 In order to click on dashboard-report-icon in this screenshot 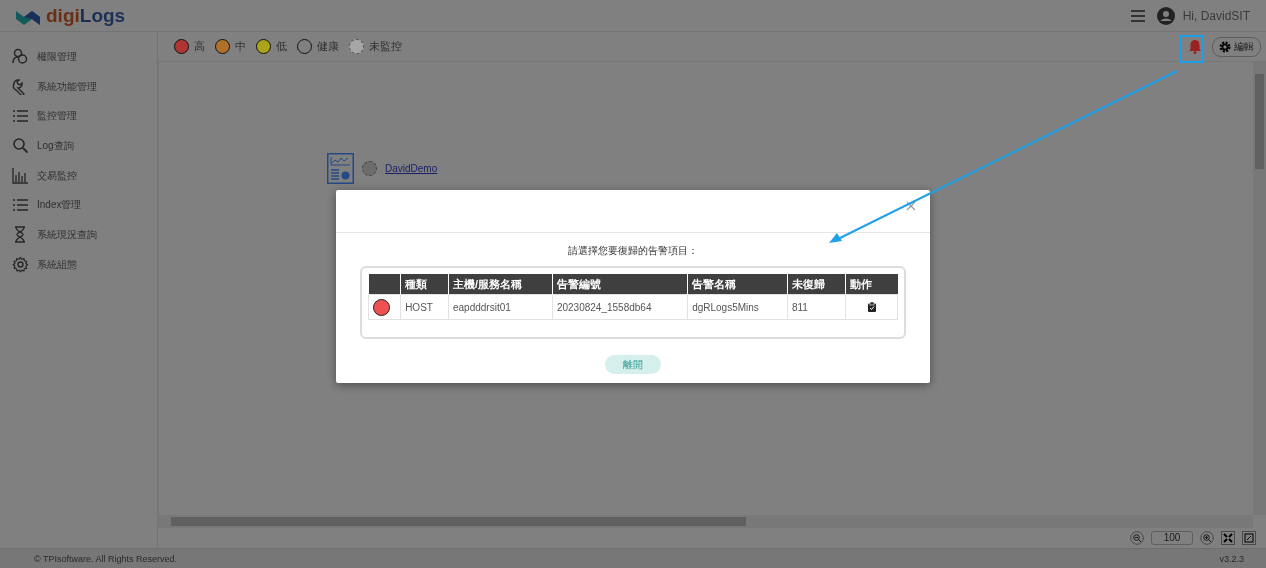, I will do `click(340, 168)`.